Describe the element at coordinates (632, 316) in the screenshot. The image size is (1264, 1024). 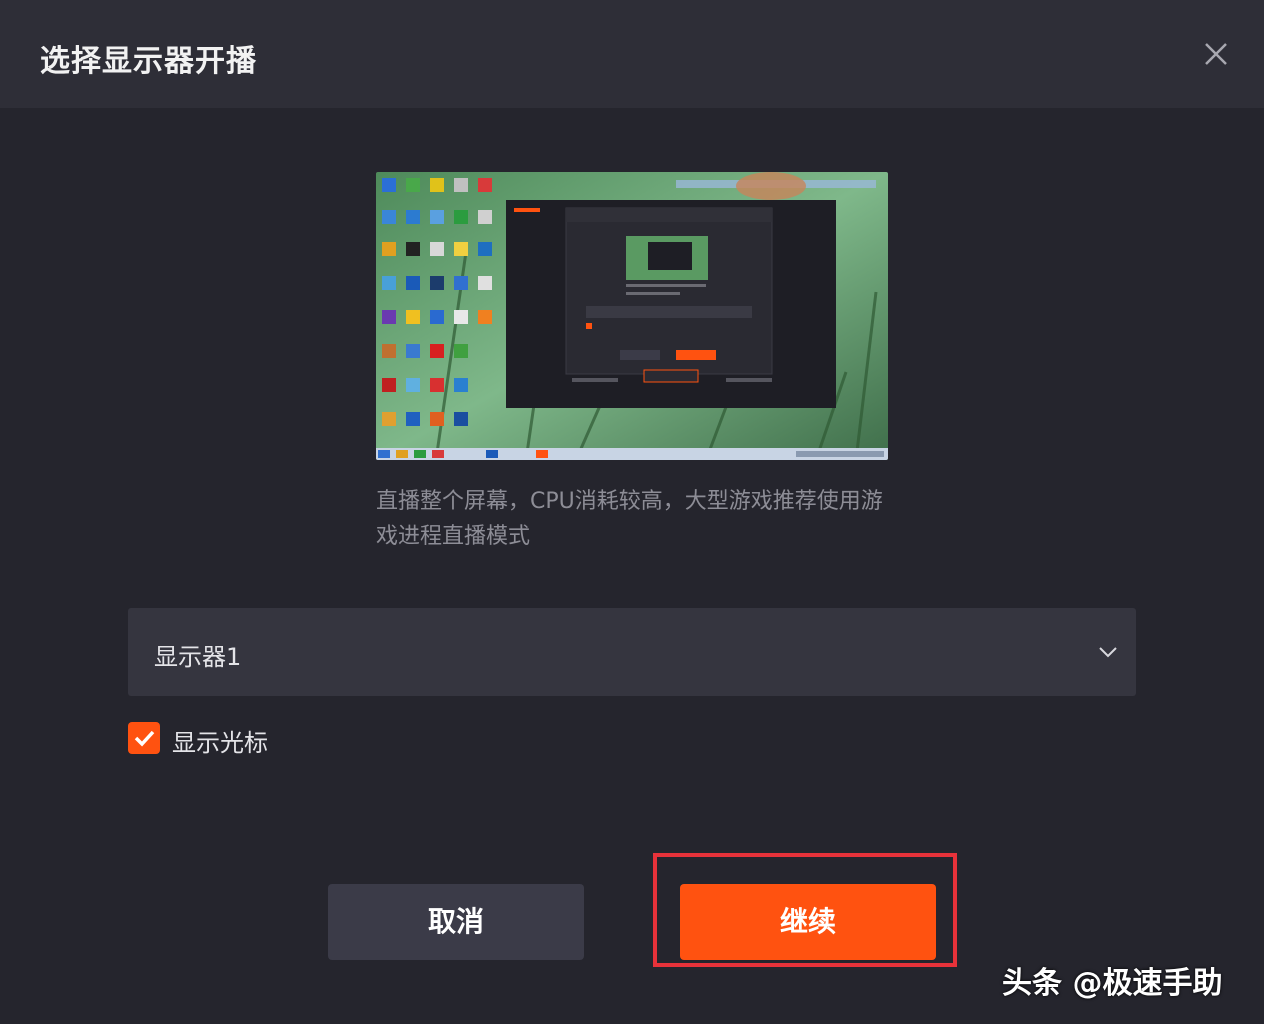
I see `screen-preview-image` at that location.